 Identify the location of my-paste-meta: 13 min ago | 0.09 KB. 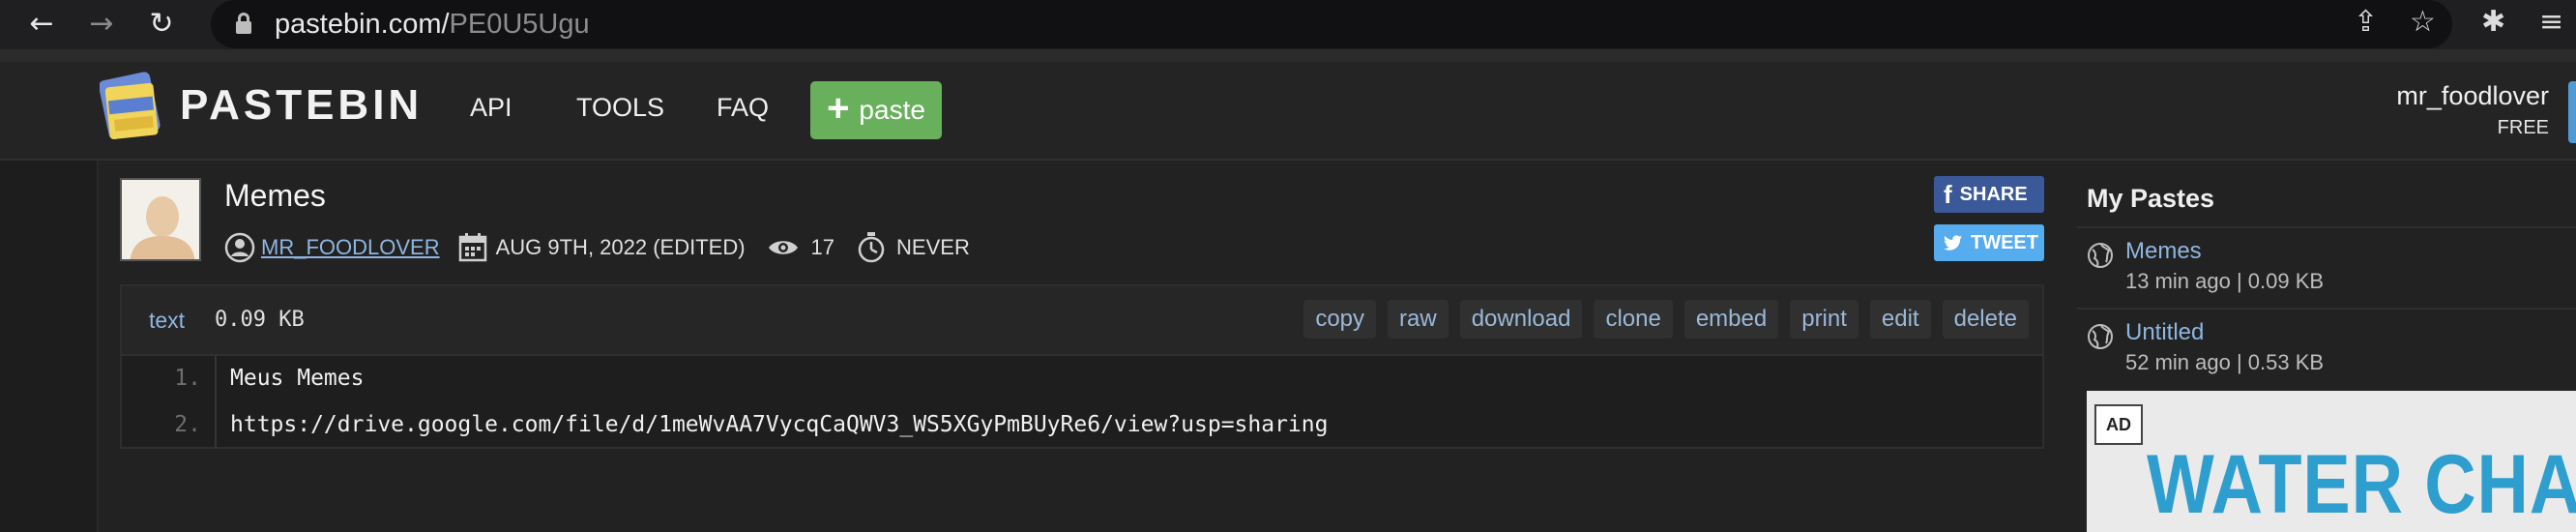
(2225, 281).